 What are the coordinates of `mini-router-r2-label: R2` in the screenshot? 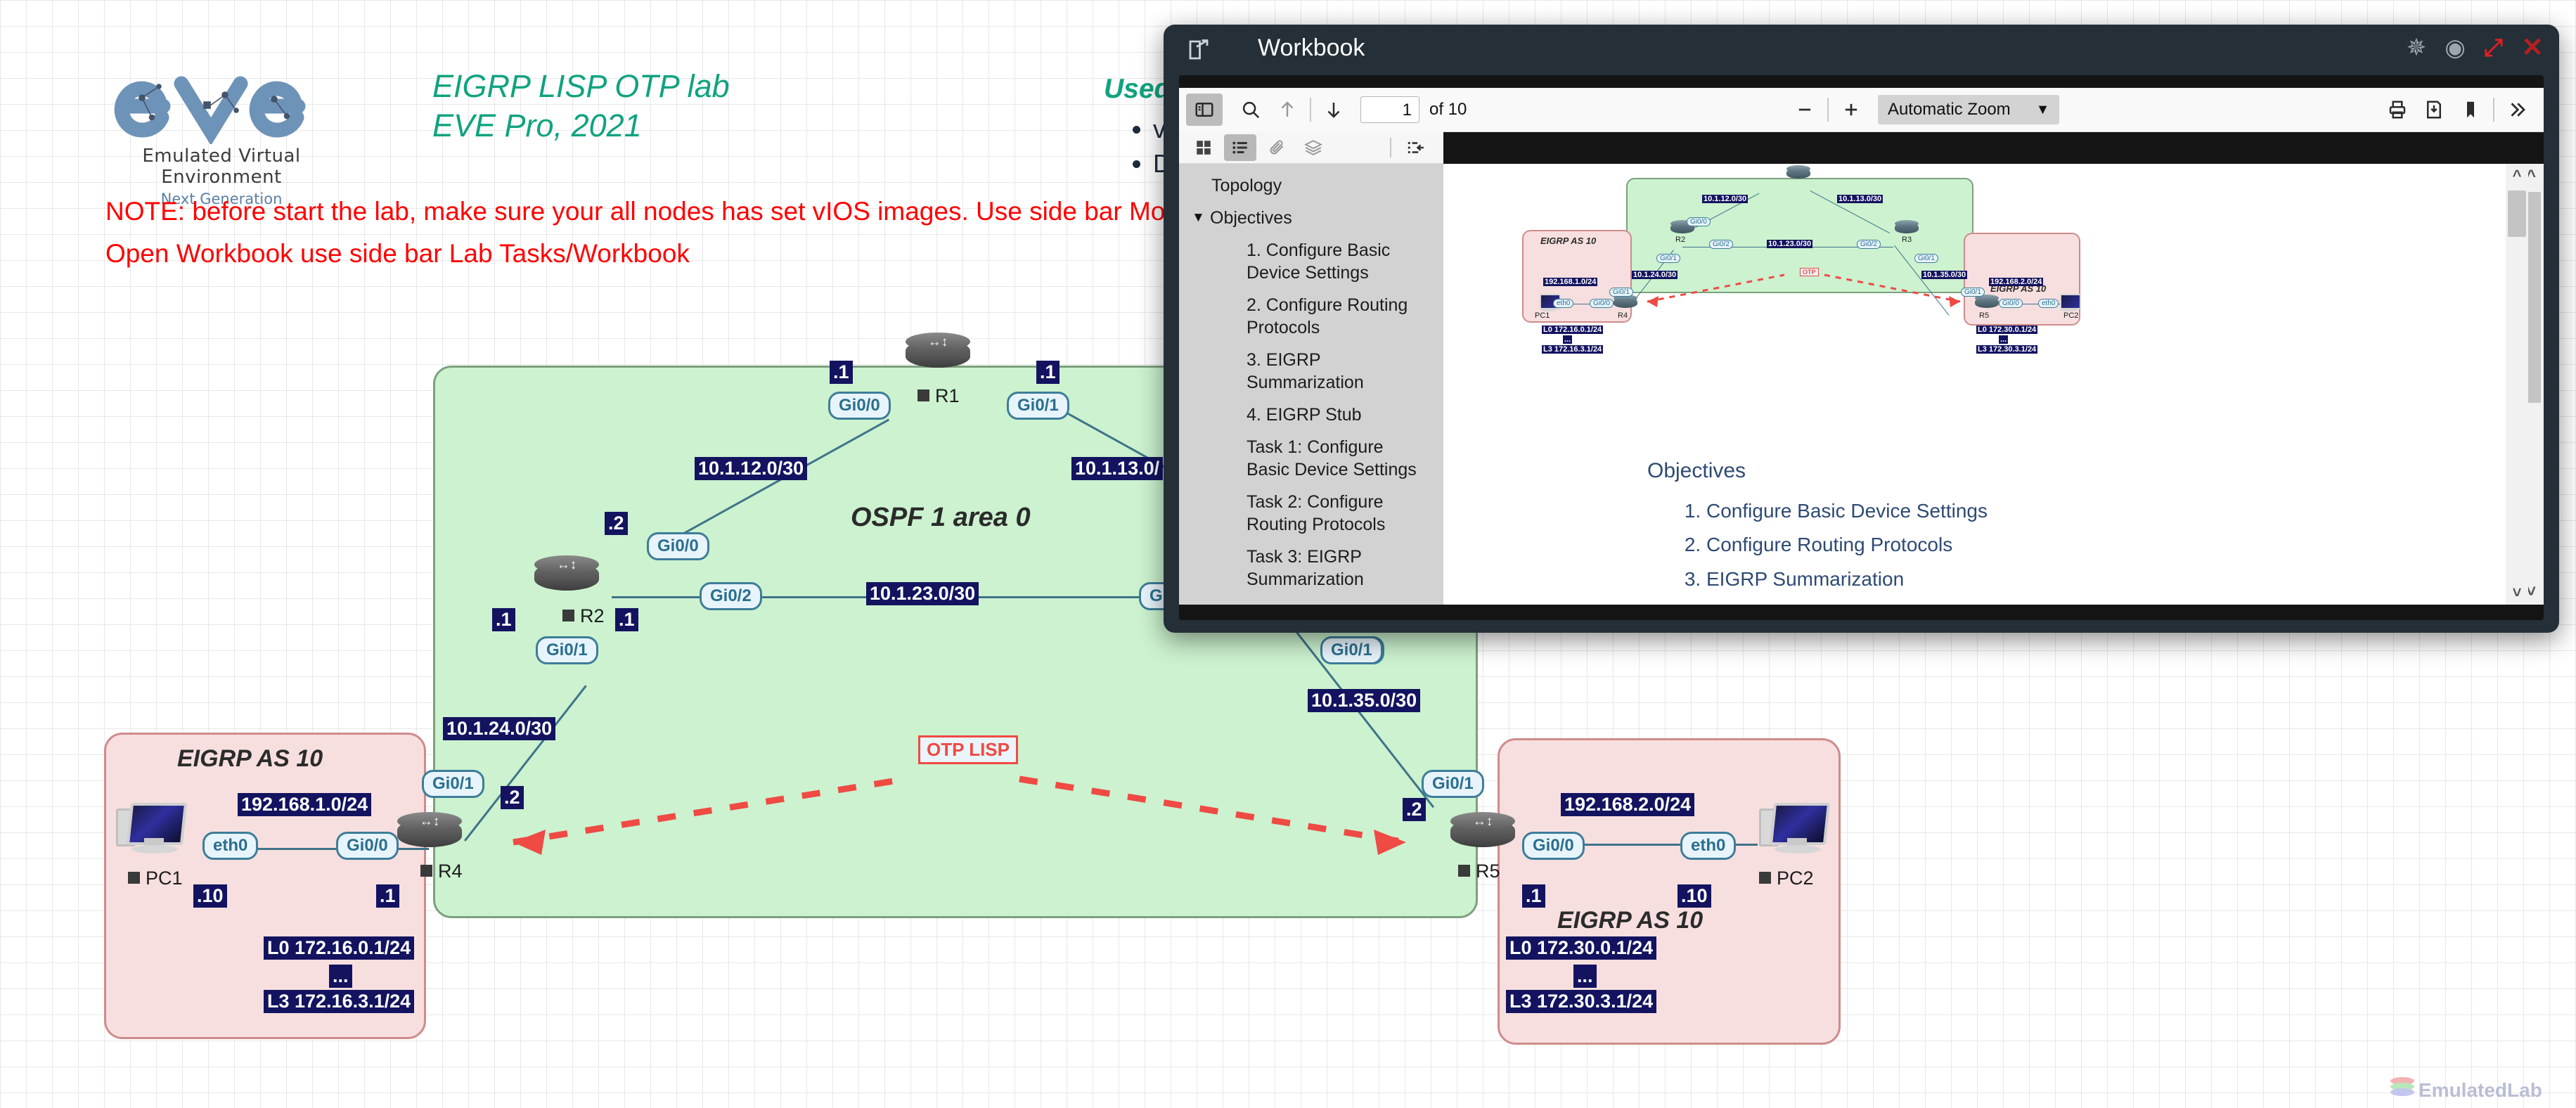 It's located at (1680, 240).